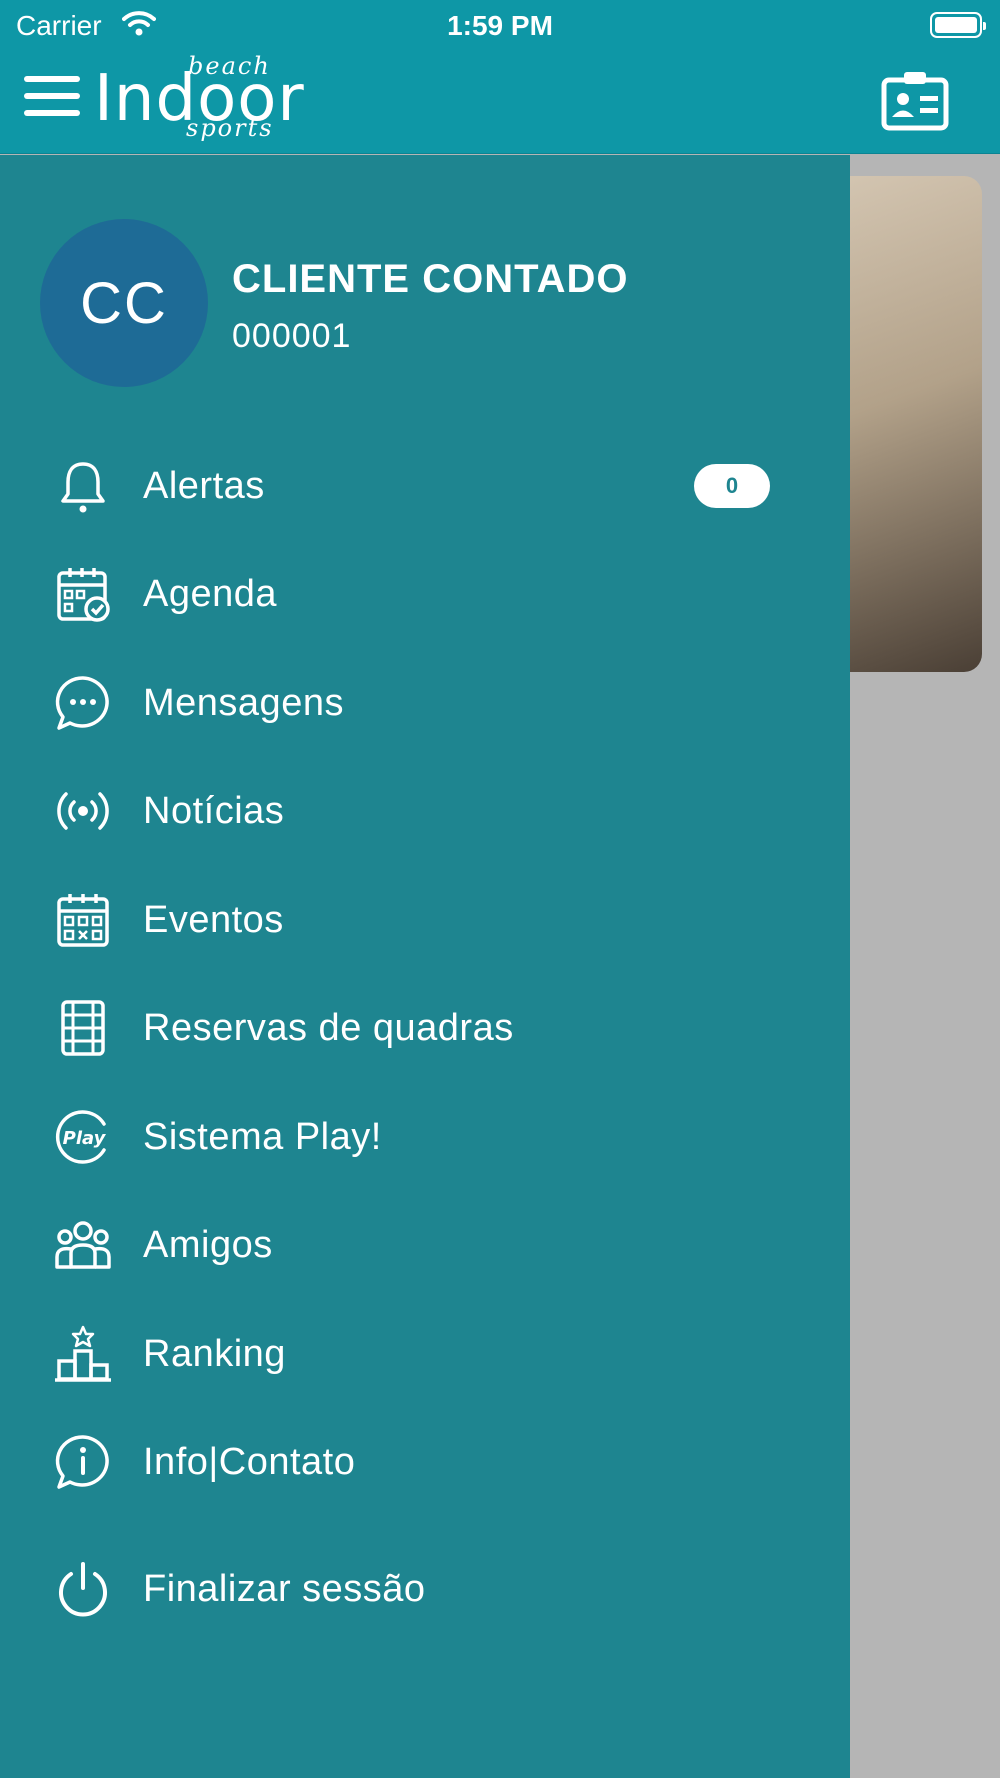 This screenshot has height=1778, width=1000. What do you see at coordinates (83, 920) in the screenshot?
I see `calendar-grid-icon` at bounding box center [83, 920].